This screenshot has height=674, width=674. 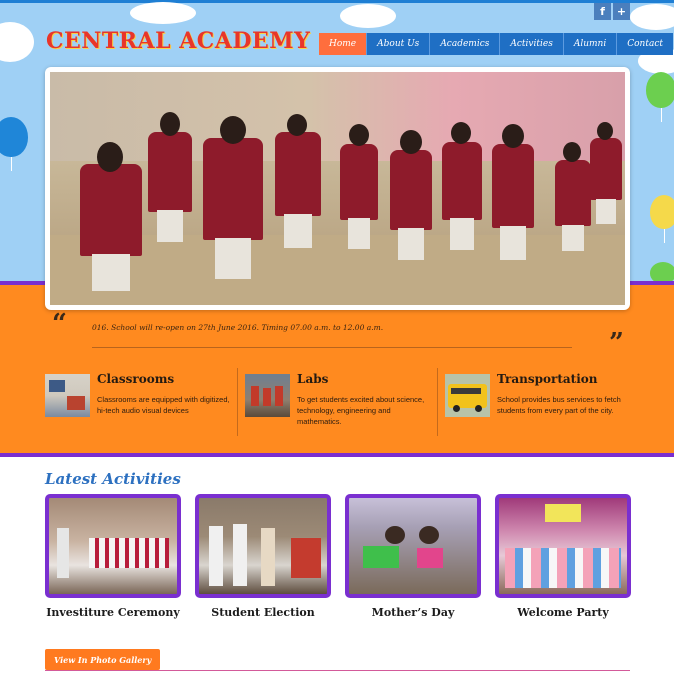 What do you see at coordinates (267, 395) in the screenshot?
I see `labs-thumbnail` at bounding box center [267, 395].